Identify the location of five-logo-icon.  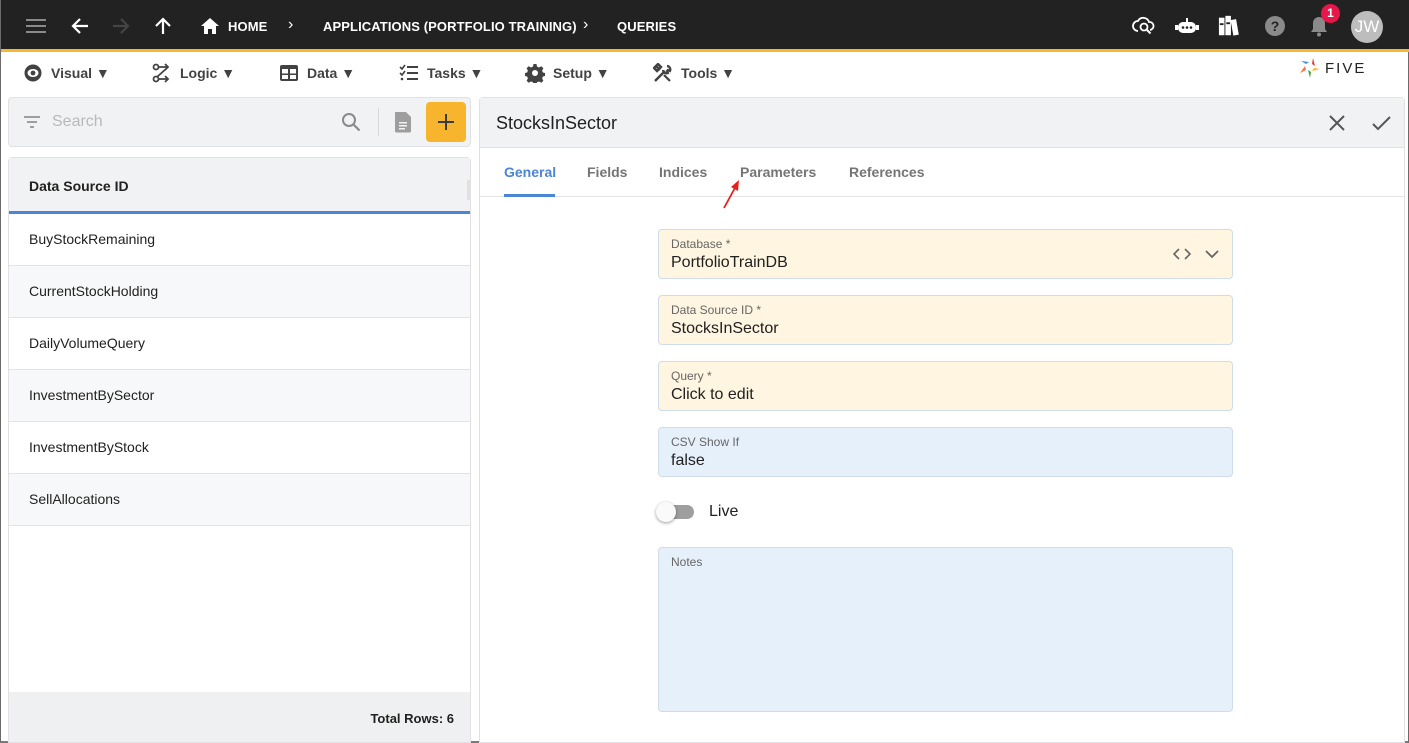
(1310, 68).